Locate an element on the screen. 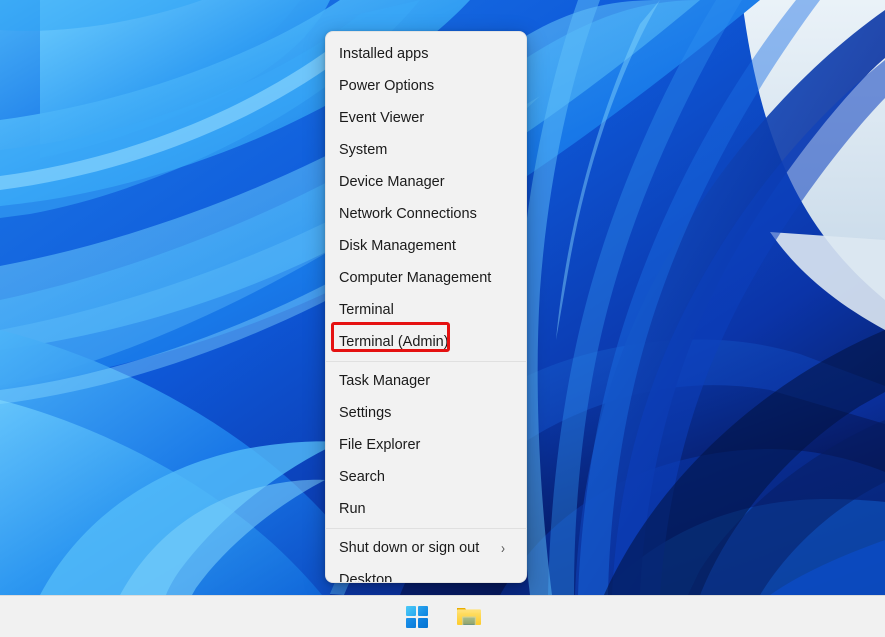  menu-item-label: Terminal is located at coordinates (366, 310).